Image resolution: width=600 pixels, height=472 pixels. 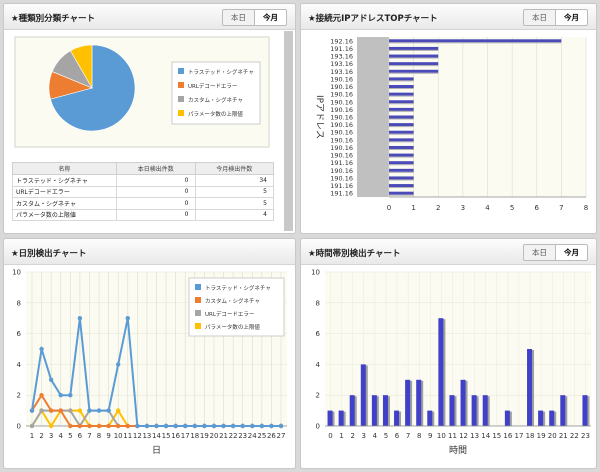 What do you see at coordinates (319, 117) in the screenshot?
I see `y-axis-title: IPアドレス` at bounding box center [319, 117].